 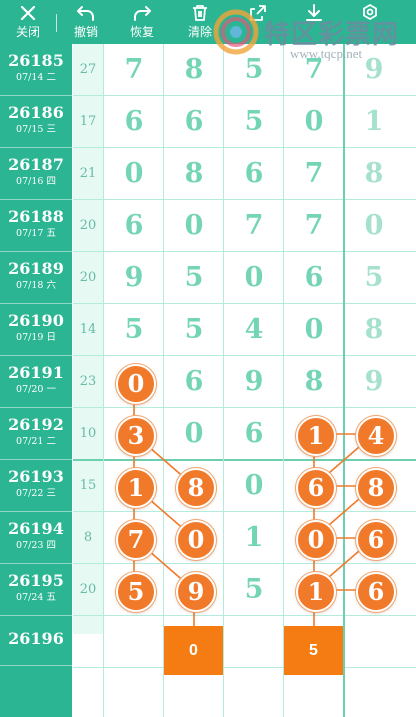 I want to click on period-number: 26194, so click(x=36, y=528).